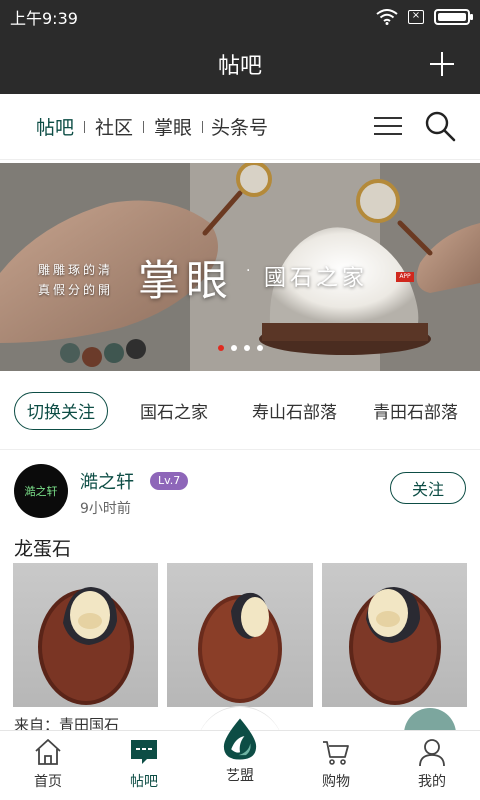 Image resolution: width=480 pixels, height=800 pixels. What do you see at coordinates (114, 126) in the screenshot?
I see `tab-community: 社区` at bounding box center [114, 126].